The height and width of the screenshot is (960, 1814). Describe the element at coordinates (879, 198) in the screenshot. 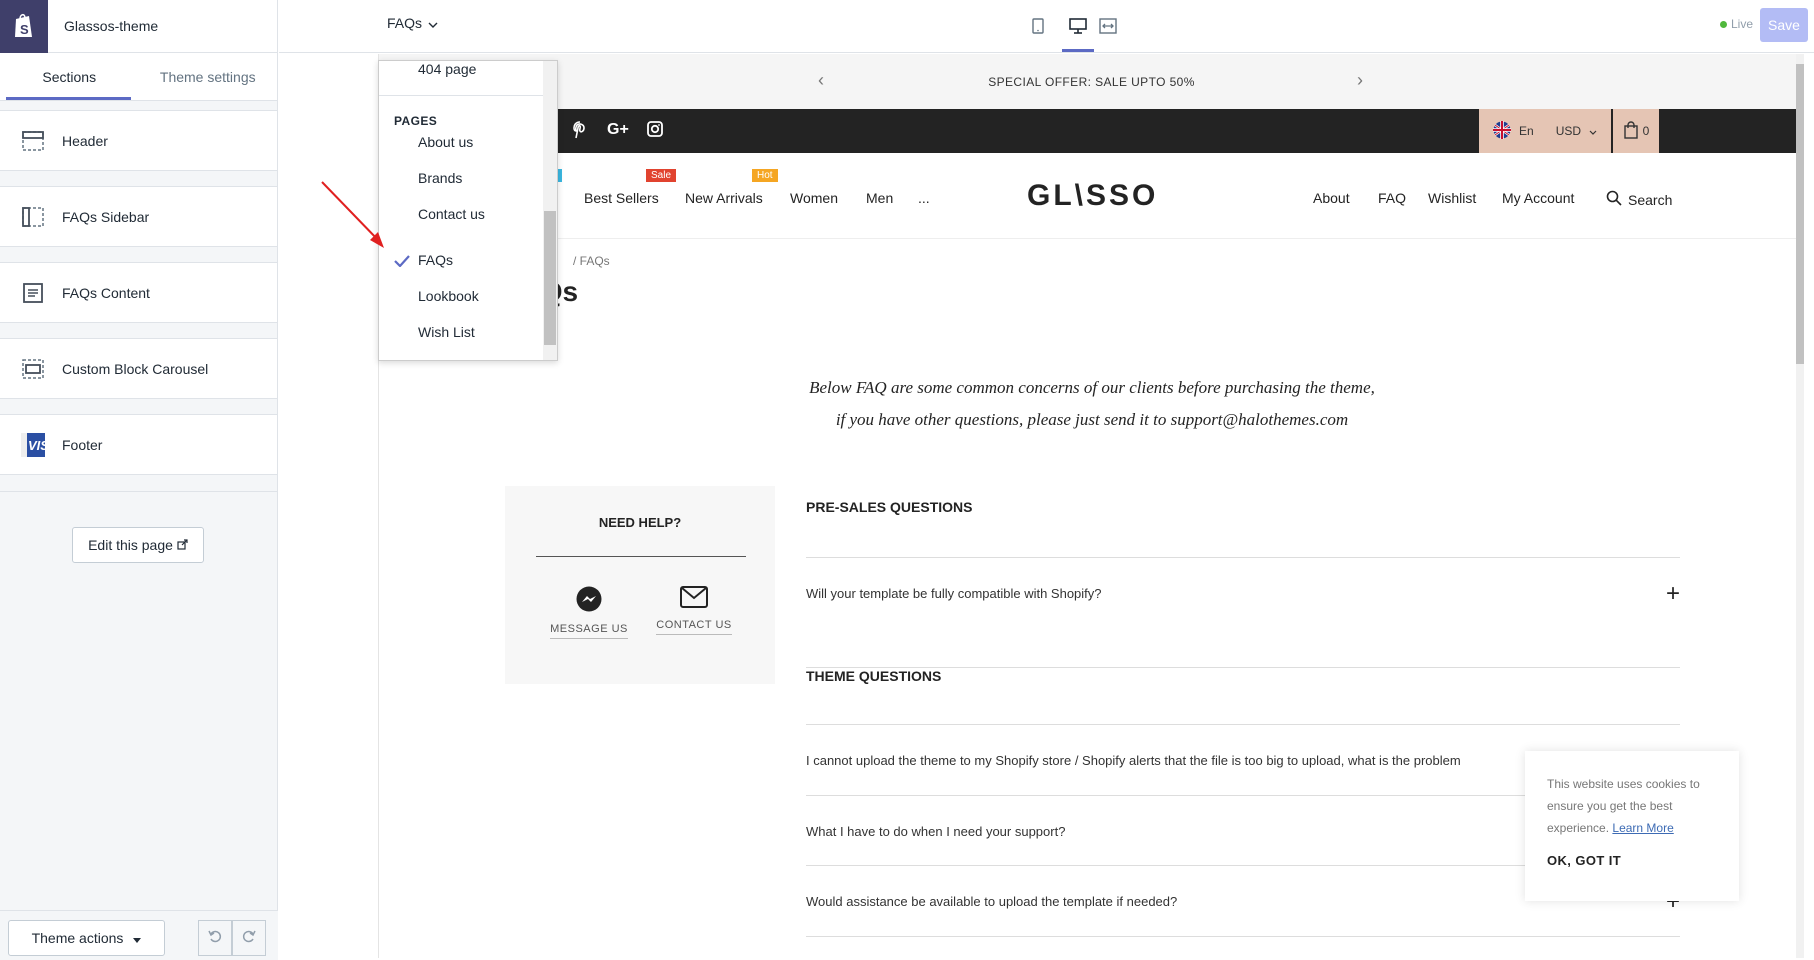

I see `nav-men: Men` at that location.